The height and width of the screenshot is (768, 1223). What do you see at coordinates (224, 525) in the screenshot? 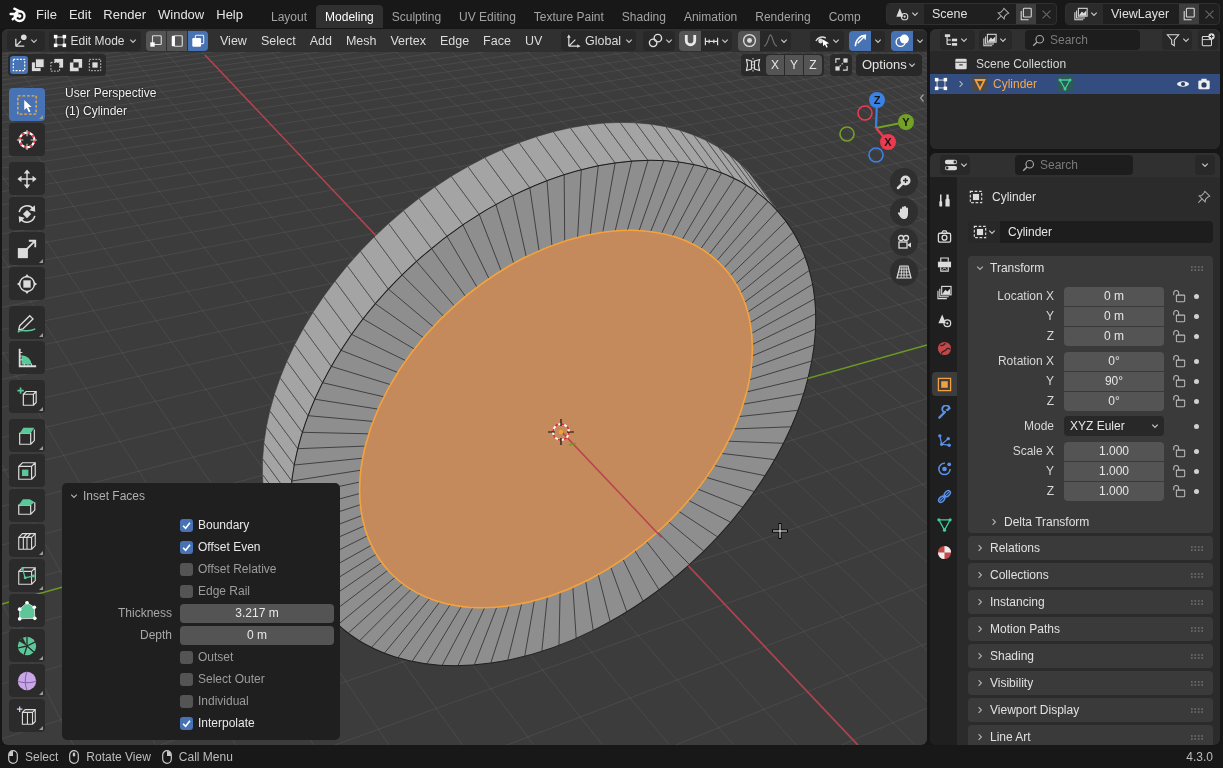
I see `checkbox-label: Boundary` at bounding box center [224, 525].